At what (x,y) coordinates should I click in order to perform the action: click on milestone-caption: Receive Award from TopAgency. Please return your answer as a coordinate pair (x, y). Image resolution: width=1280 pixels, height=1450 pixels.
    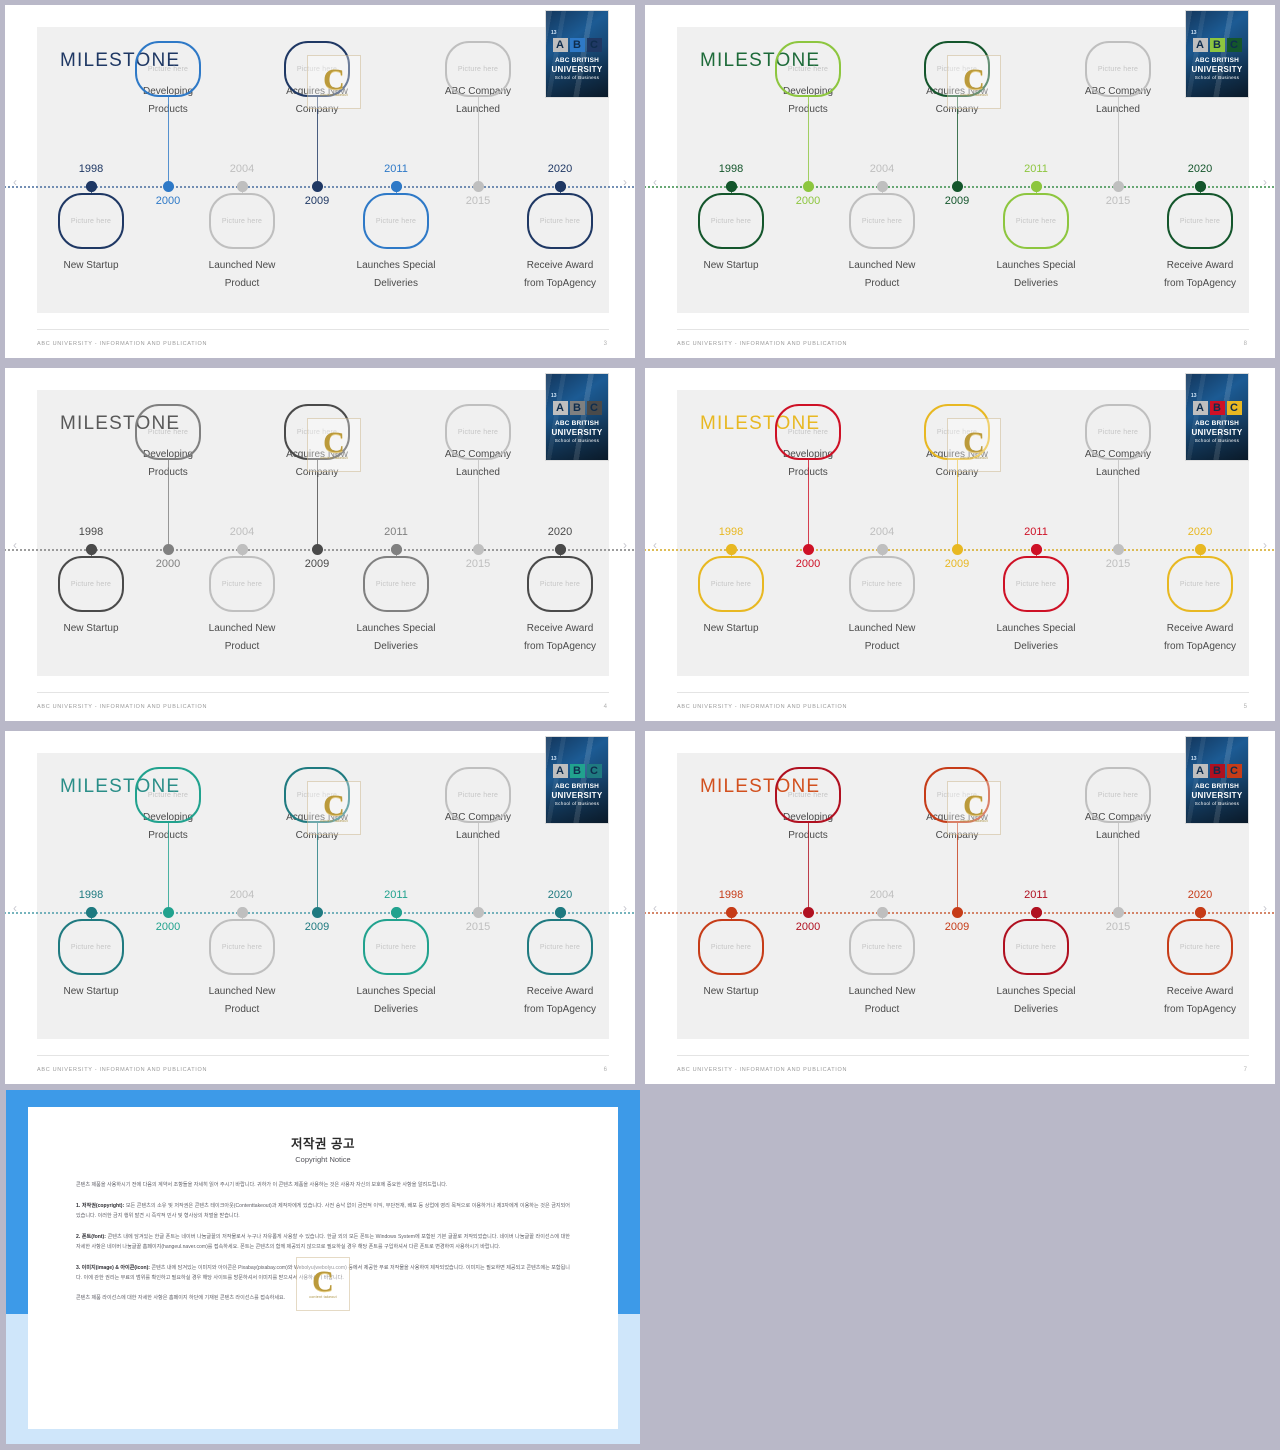
    Looking at the image, I should click on (560, 274).